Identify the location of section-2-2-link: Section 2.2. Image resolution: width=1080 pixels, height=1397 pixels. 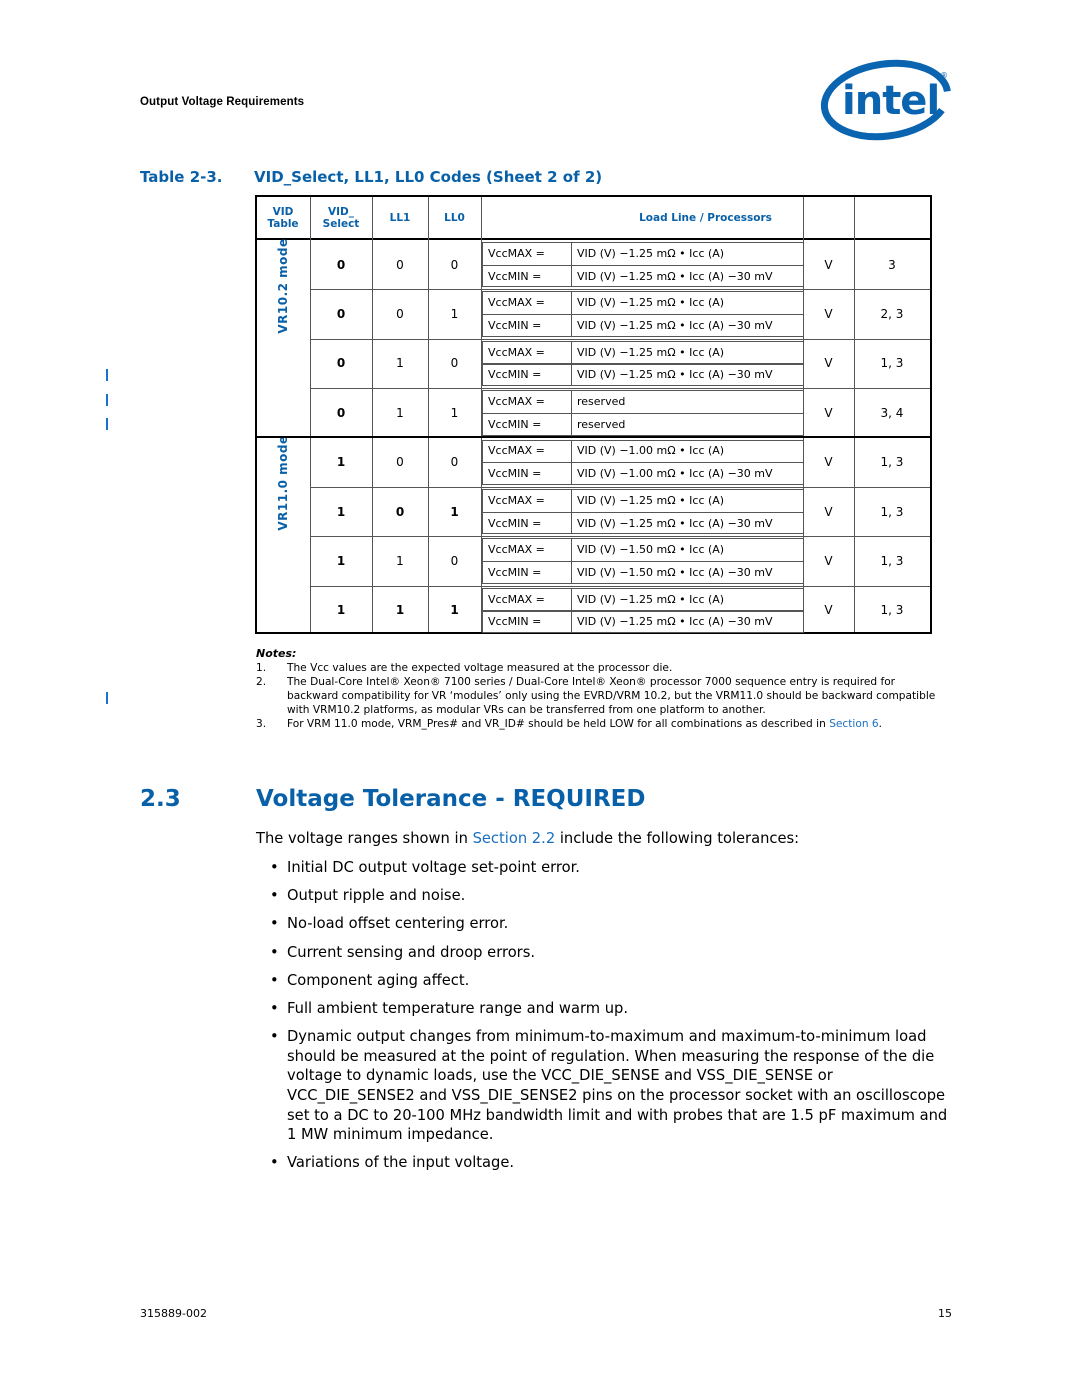
(514, 838).